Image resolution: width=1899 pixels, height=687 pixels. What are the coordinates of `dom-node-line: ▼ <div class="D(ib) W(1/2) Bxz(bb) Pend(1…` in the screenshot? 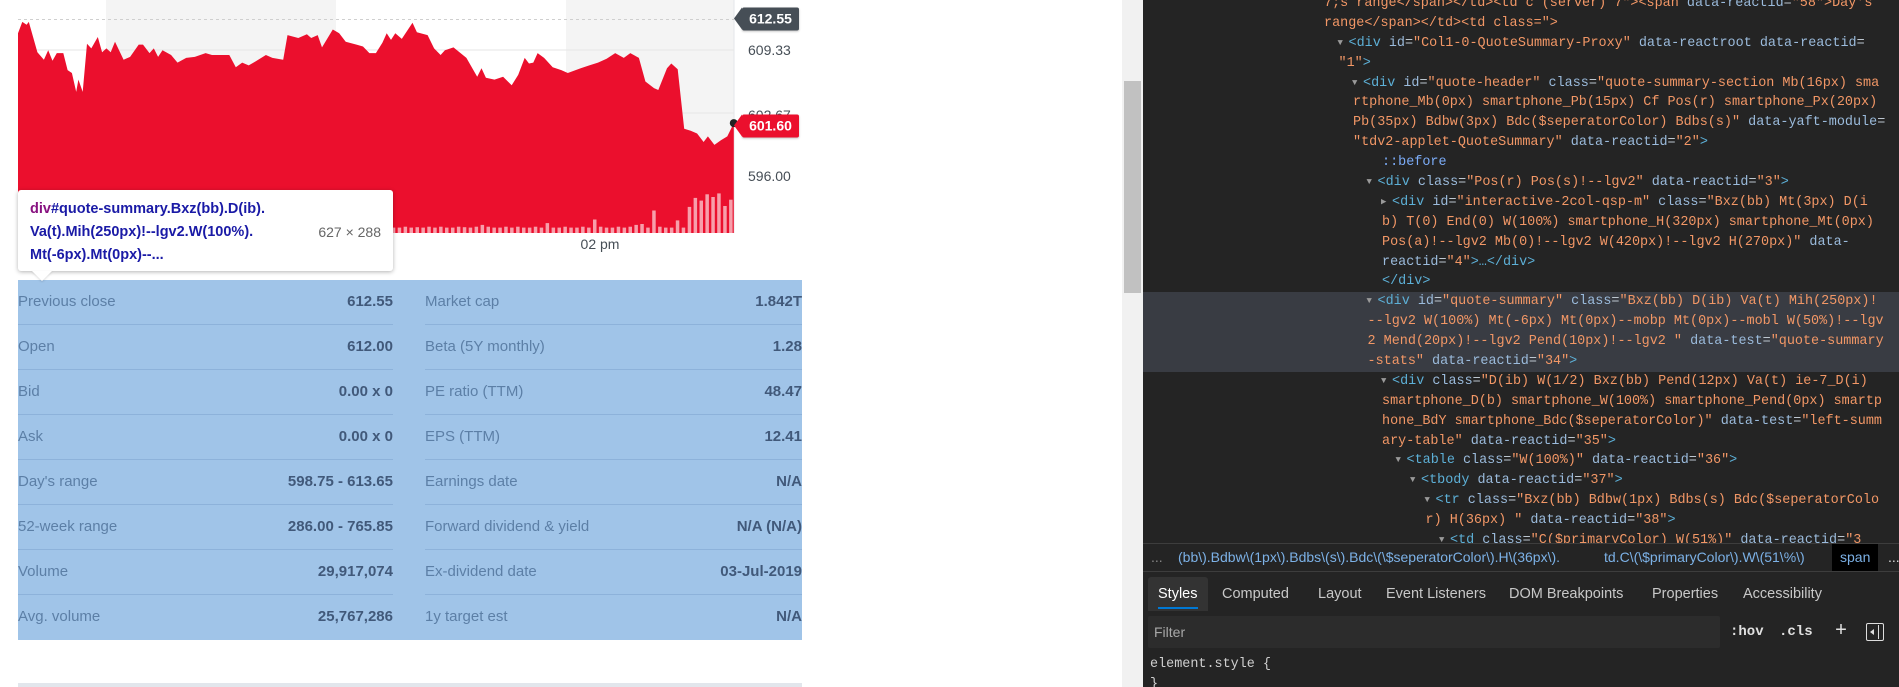 It's located at (1521, 382).